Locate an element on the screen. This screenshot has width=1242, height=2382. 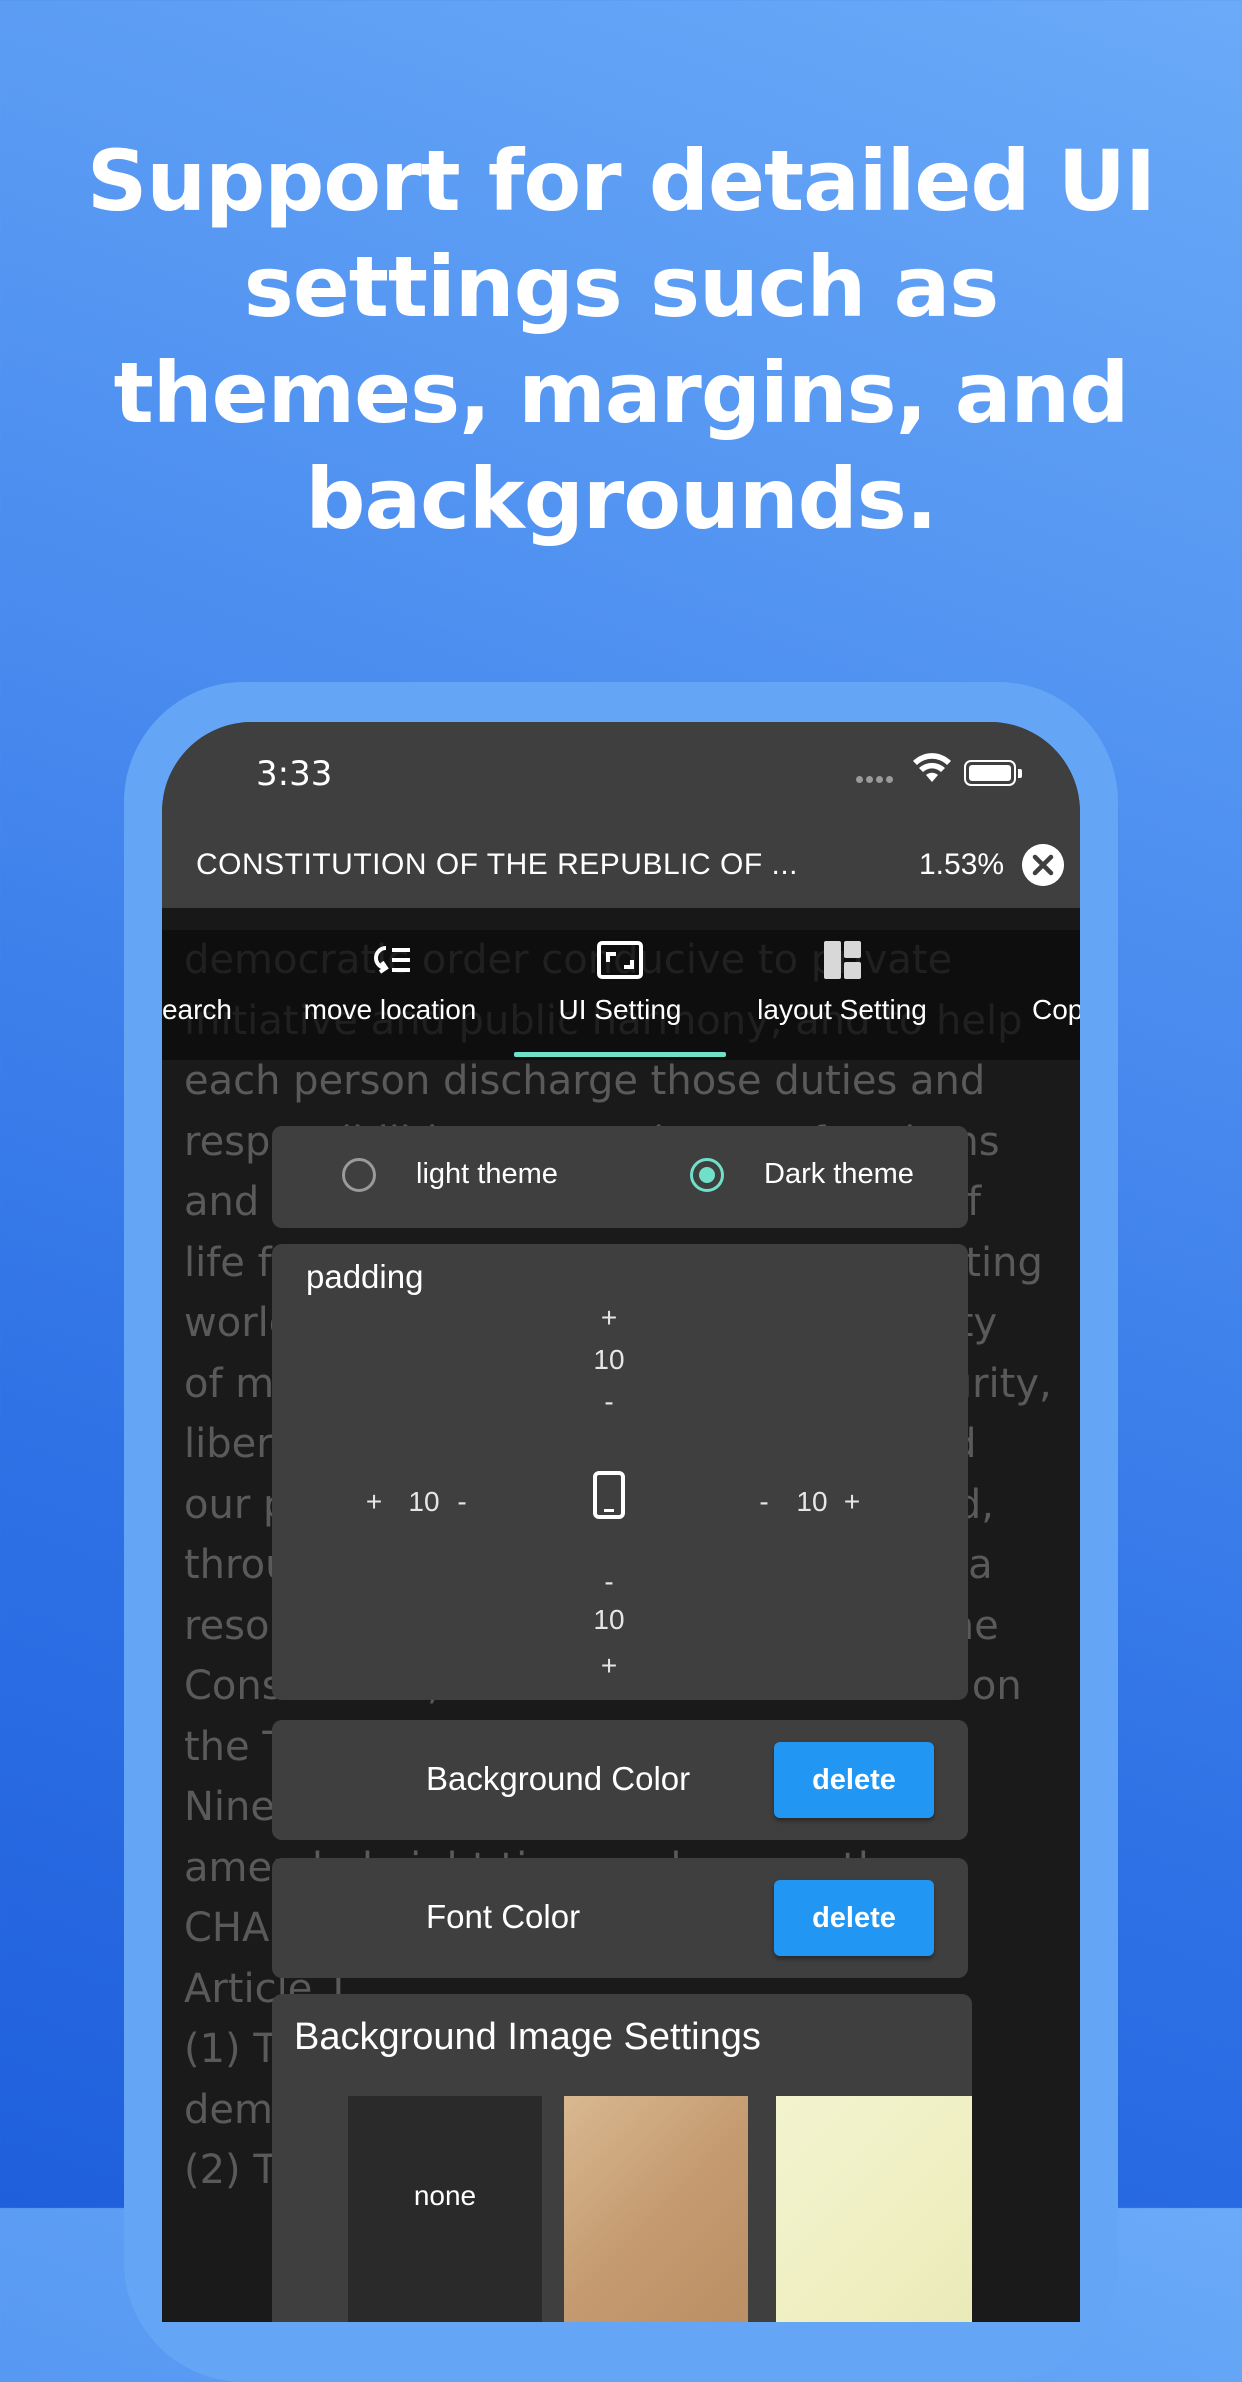
signal-dots-icon is located at coordinates (876, 779).